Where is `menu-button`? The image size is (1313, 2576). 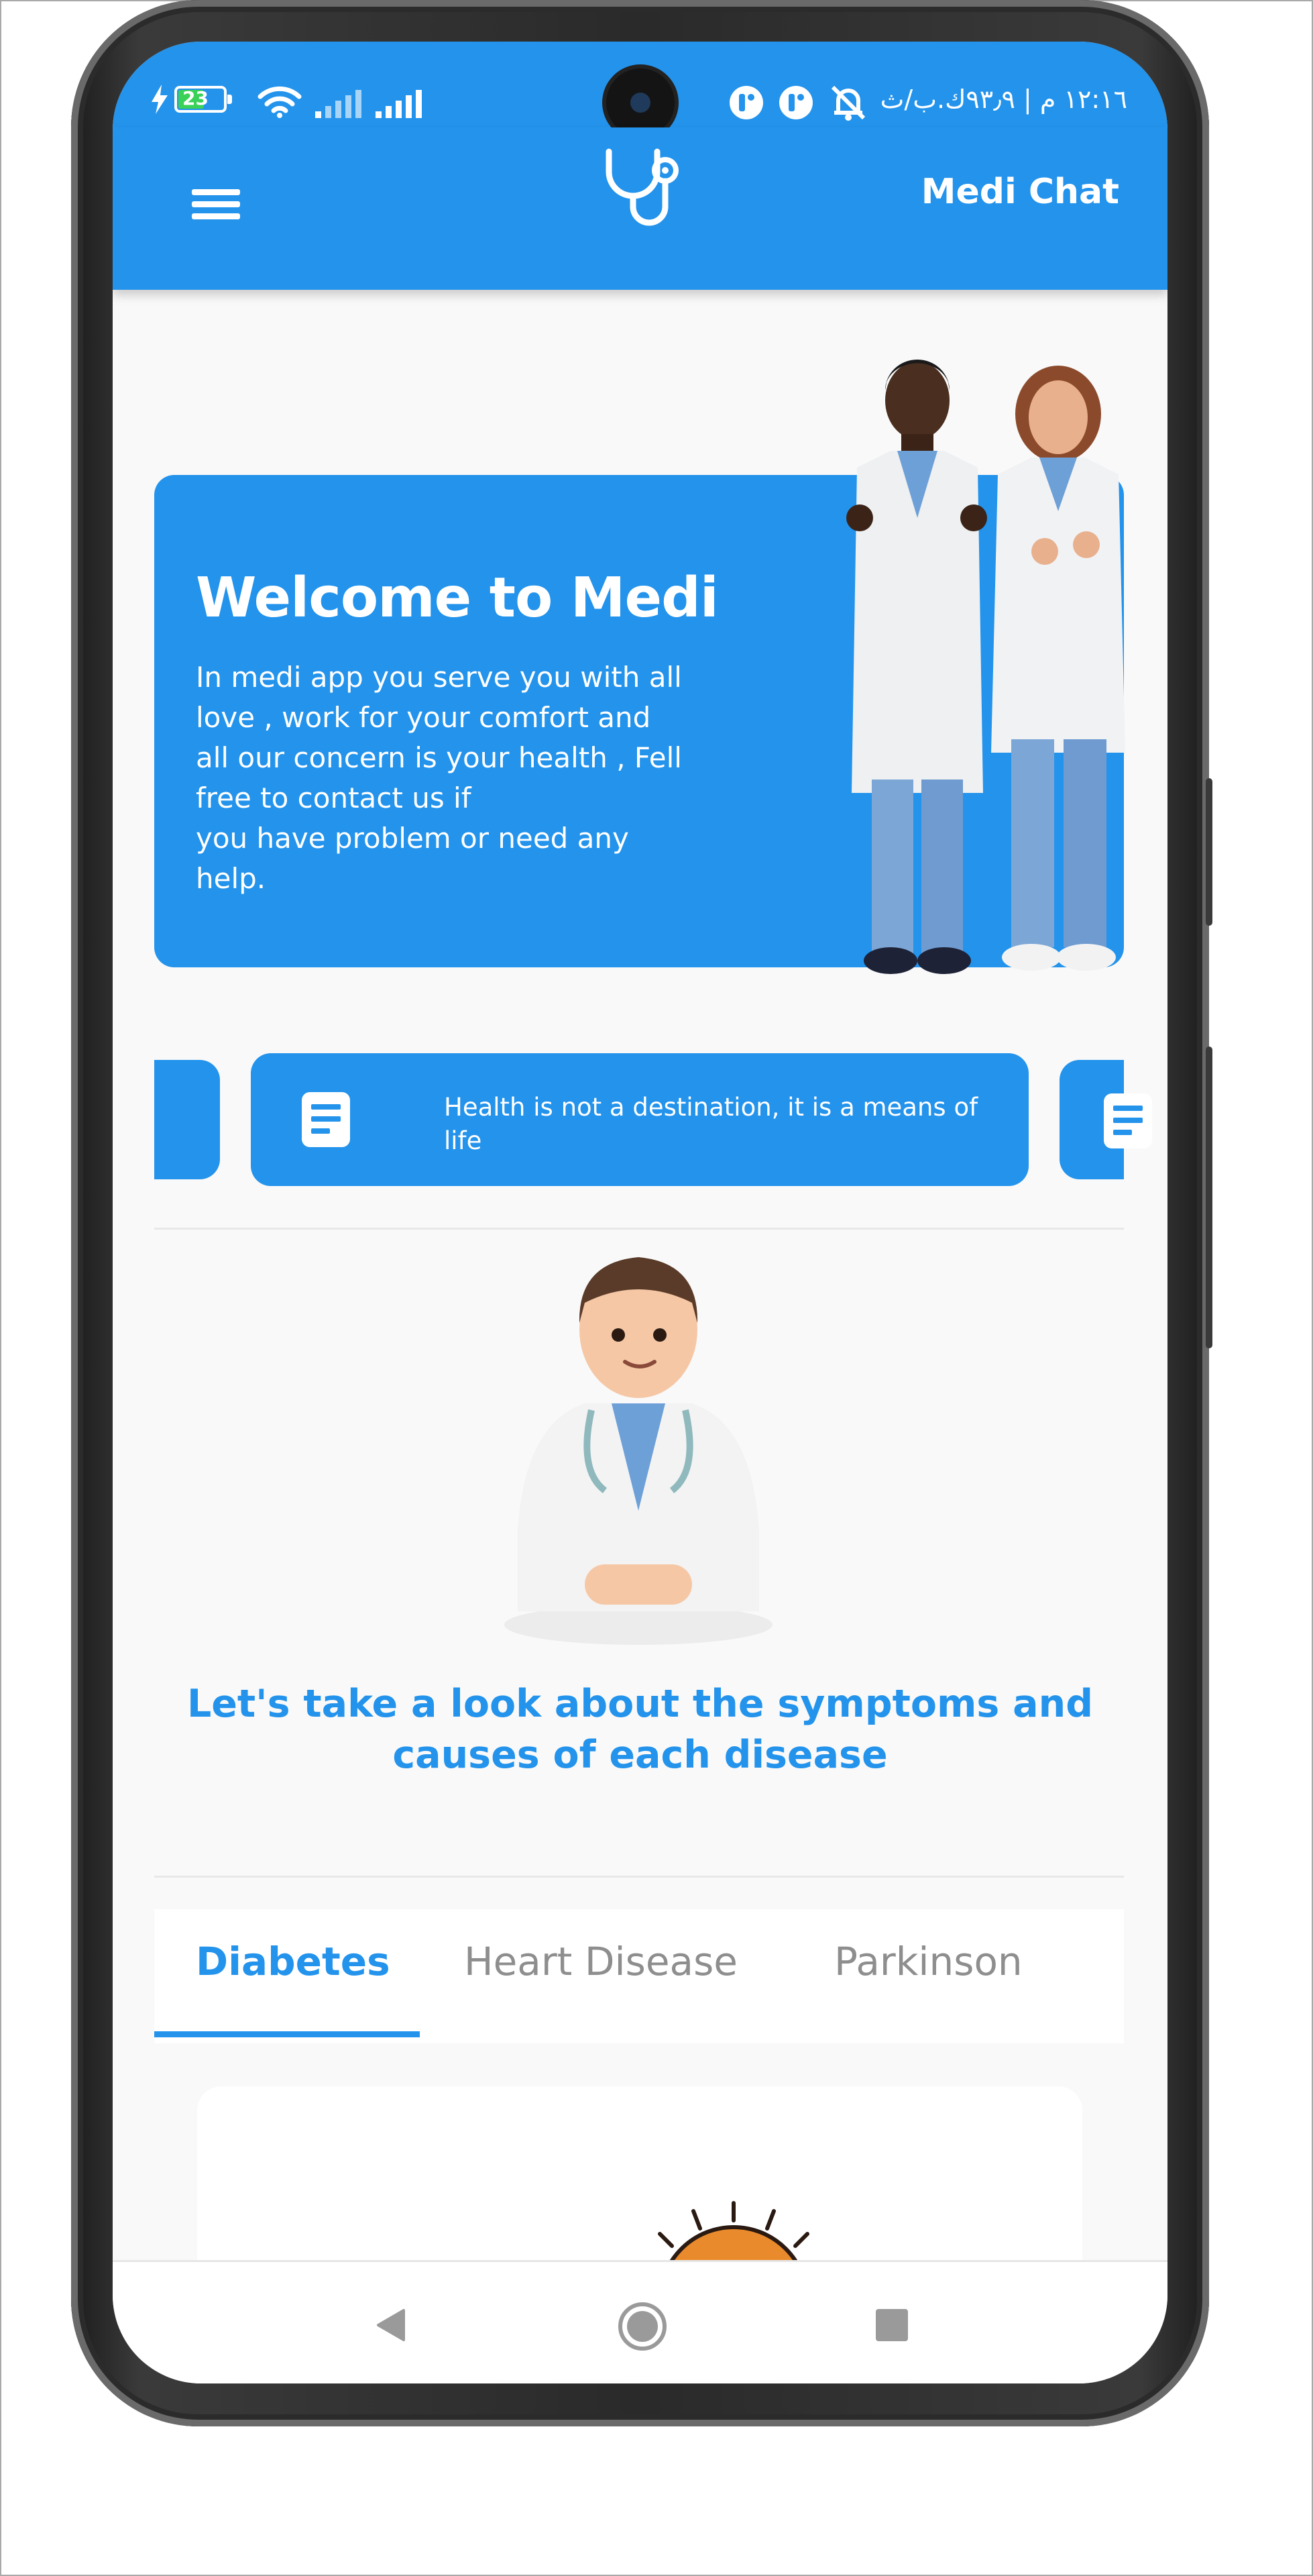 menu-button is located at coordinates (217, 204).